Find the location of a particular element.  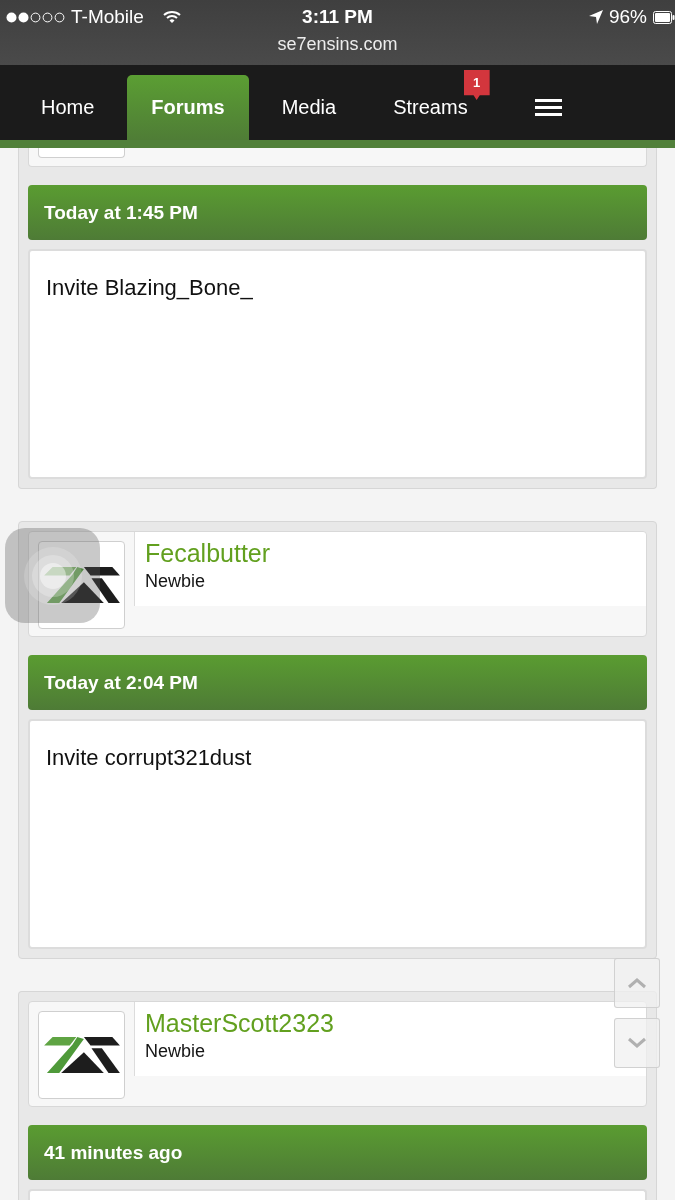

battery-icon is located at coordinates (664, 17).